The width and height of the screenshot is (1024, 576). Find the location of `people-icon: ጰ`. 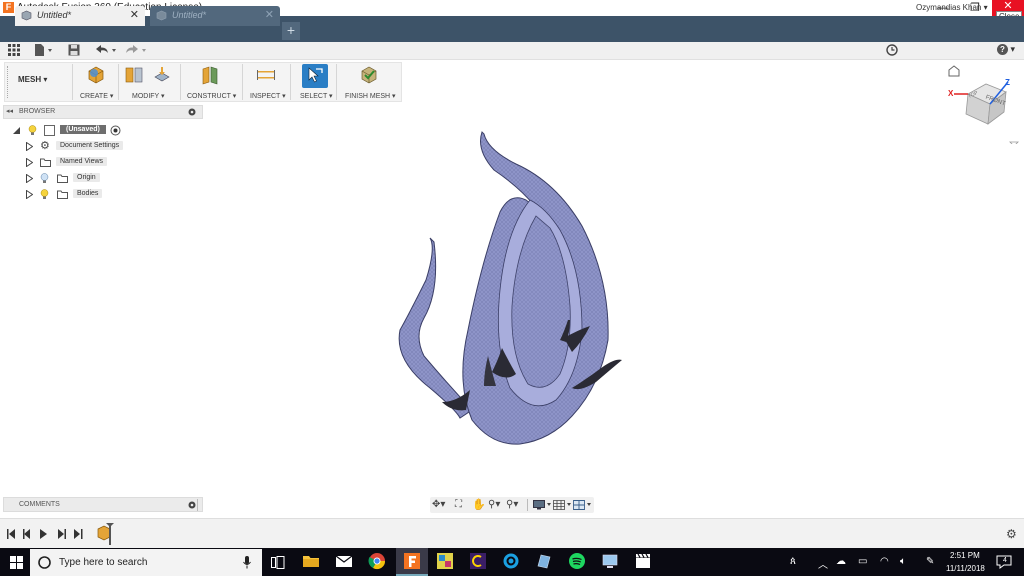

people-icon: ጰ is located at coordinates (793, 561).